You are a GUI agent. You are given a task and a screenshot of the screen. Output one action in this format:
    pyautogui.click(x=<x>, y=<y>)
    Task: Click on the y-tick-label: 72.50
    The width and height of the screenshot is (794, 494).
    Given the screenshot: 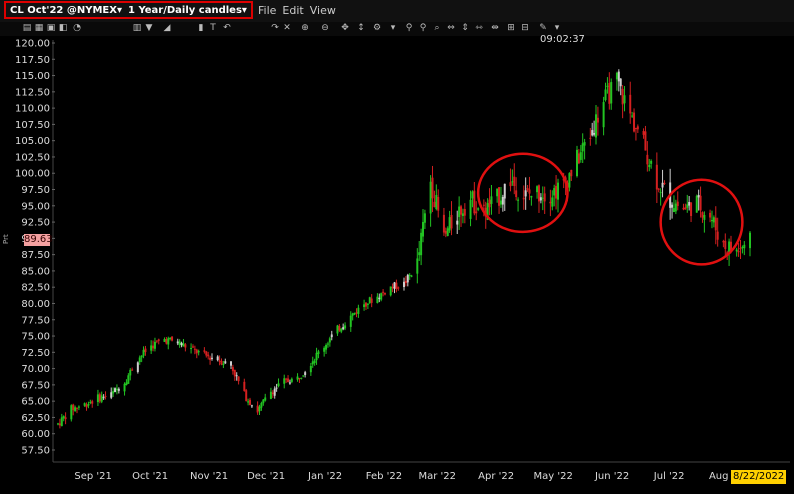 What is the action you would take?
    pyautogui.click(x=35, y=353)
    